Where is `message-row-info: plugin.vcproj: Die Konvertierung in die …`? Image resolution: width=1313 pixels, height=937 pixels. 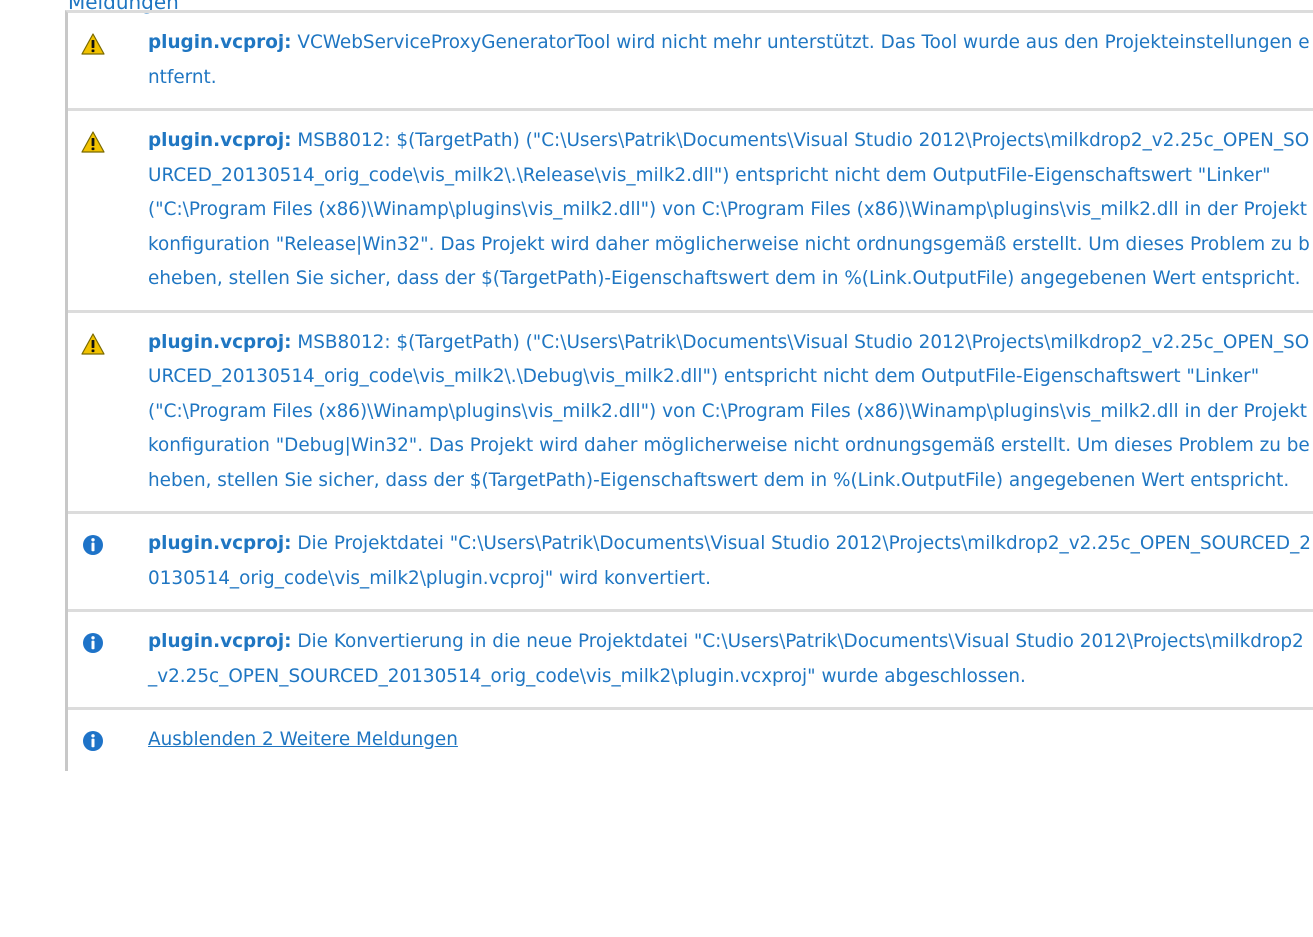
message-row-info: plugin.vcproj: Die Konvertierung in die … is located at coordinates (690, 661).